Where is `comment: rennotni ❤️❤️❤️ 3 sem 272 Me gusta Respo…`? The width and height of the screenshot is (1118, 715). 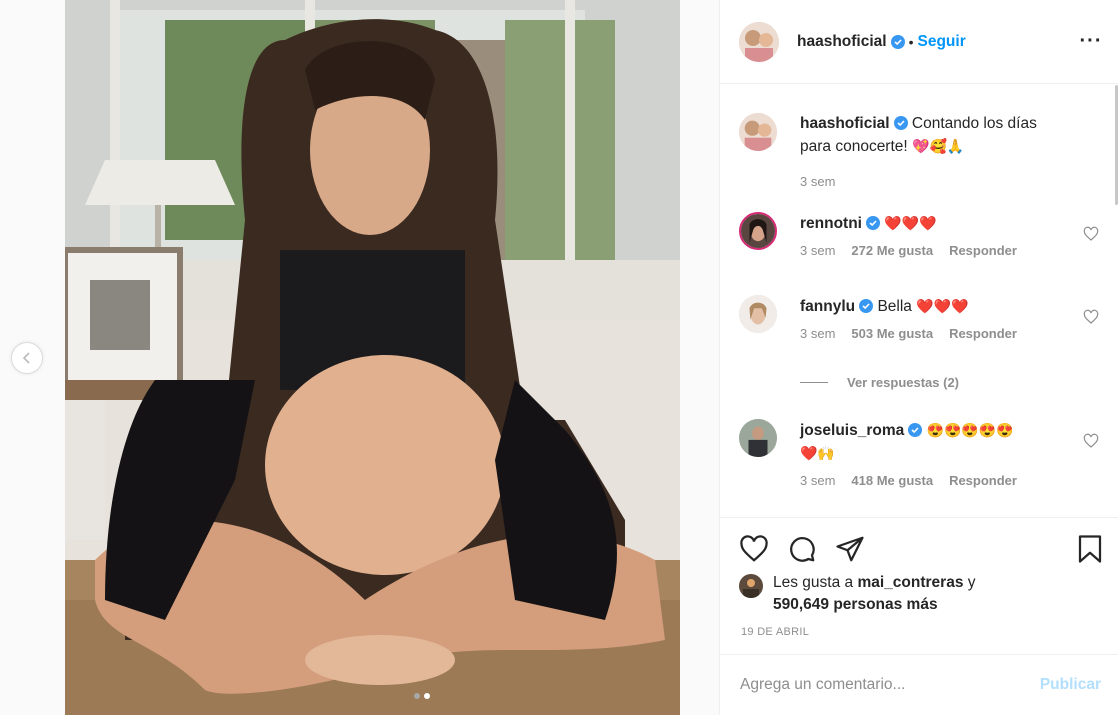 comment: rennotni ❤️❤️❤️ 3 sem 272 Me gusta Respo… is located at coordinates (919, 235).